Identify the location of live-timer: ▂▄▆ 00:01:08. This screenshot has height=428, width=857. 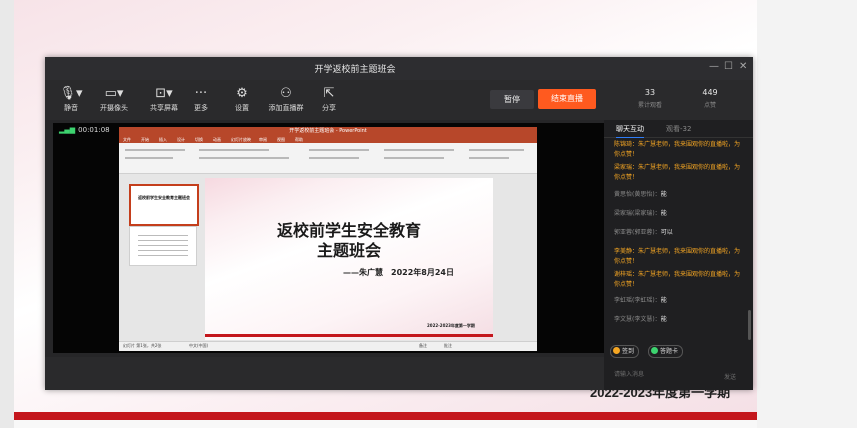
(84, 130).